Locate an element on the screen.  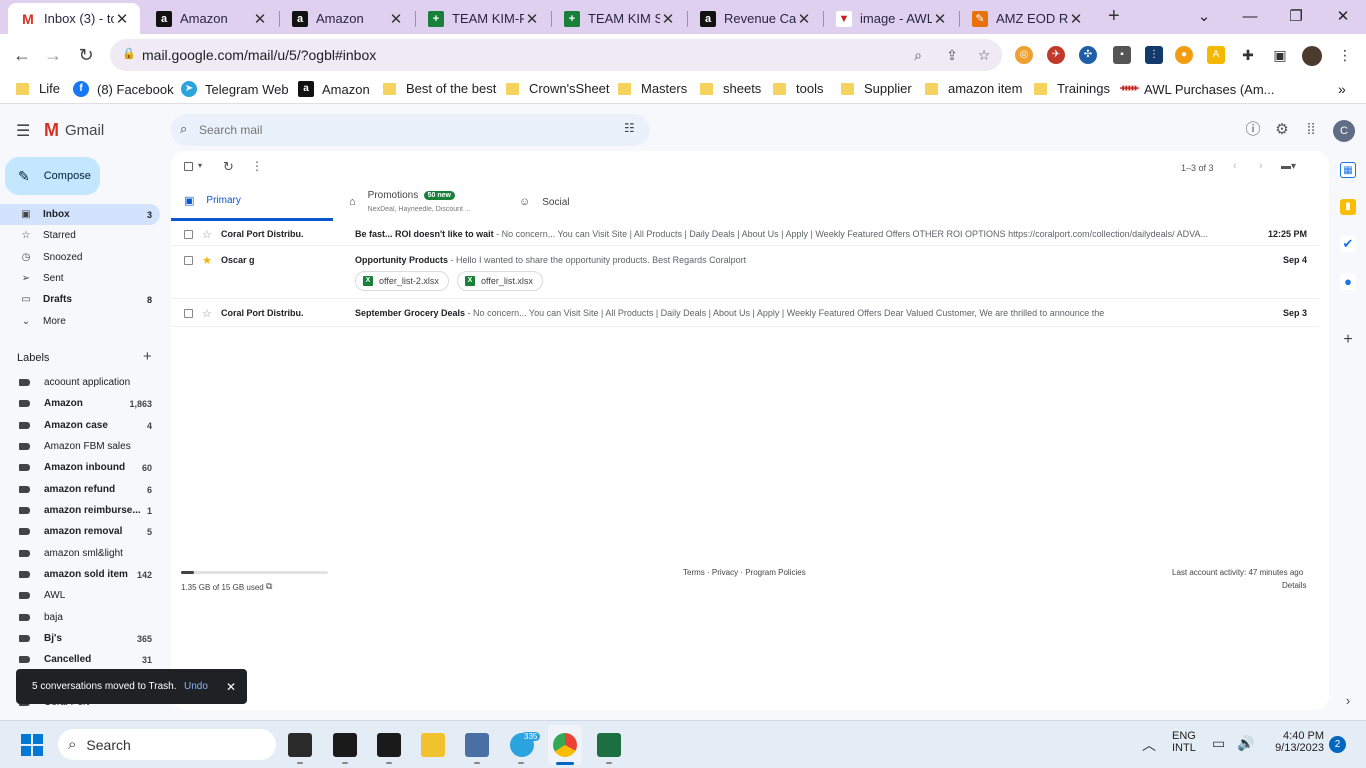
search-input is located at coordinates (389, 130).